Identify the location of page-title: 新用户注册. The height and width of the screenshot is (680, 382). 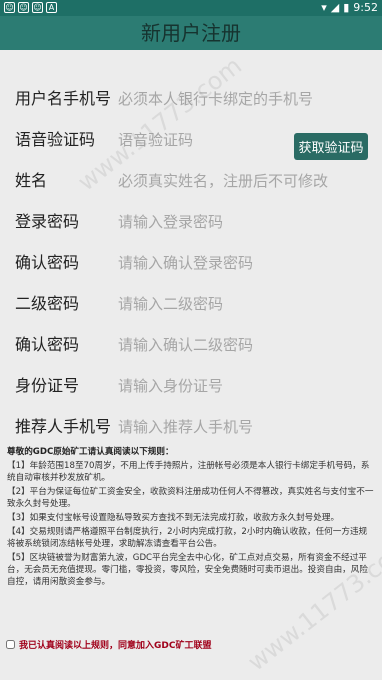
(191, 33).